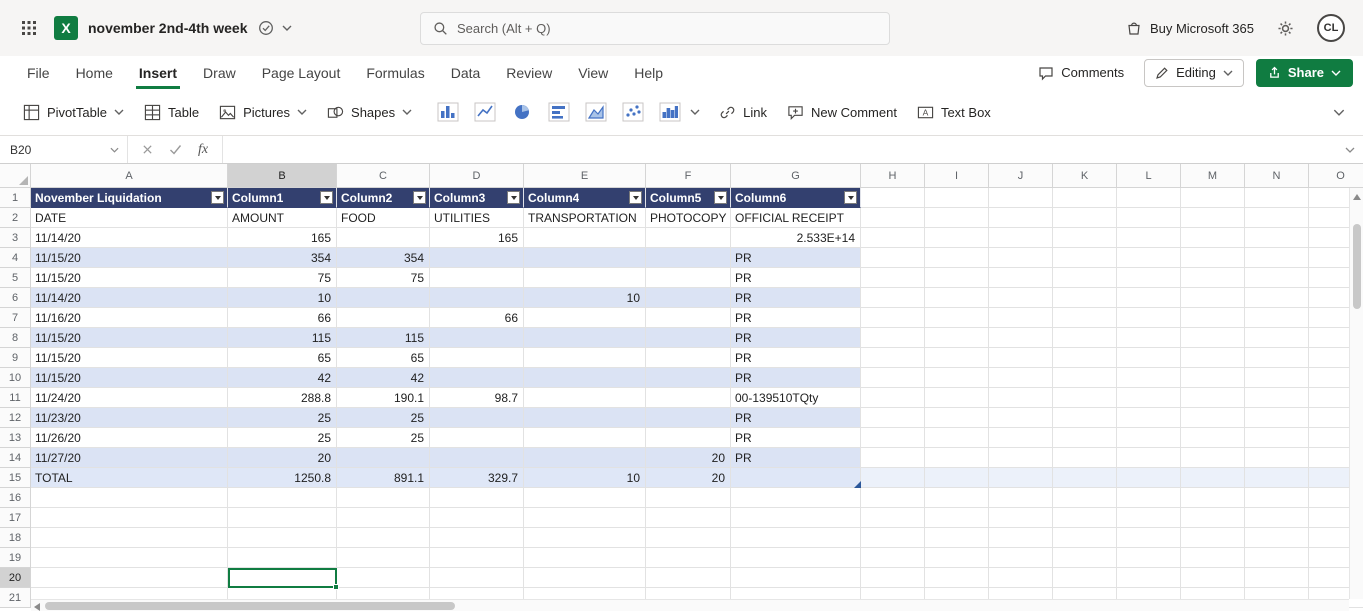 Image resolution: width=1363 pixels, height=611 pixels. I want to click on cell-E20, so click(585, 578).